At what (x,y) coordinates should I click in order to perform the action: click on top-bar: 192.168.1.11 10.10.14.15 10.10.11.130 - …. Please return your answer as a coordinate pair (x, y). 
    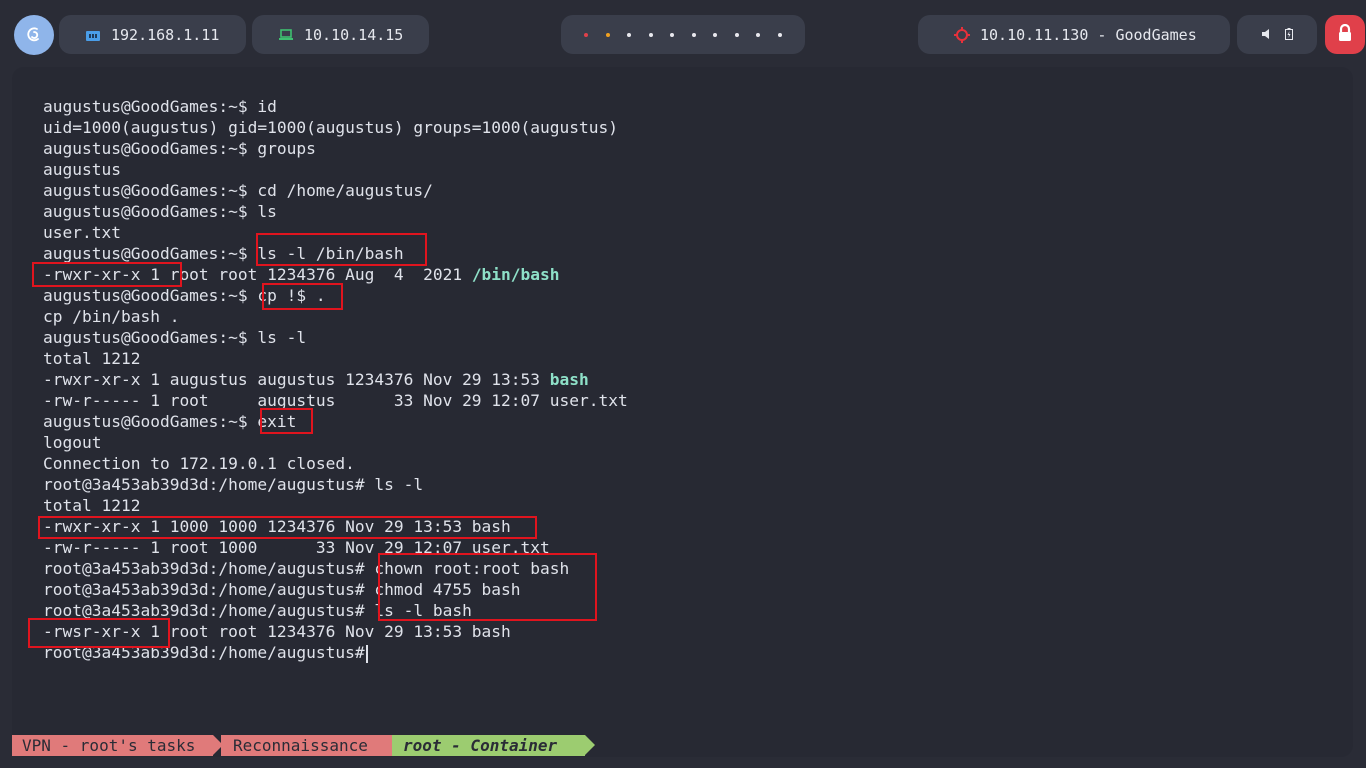
    Looking at the image, I should click on (683, 34).